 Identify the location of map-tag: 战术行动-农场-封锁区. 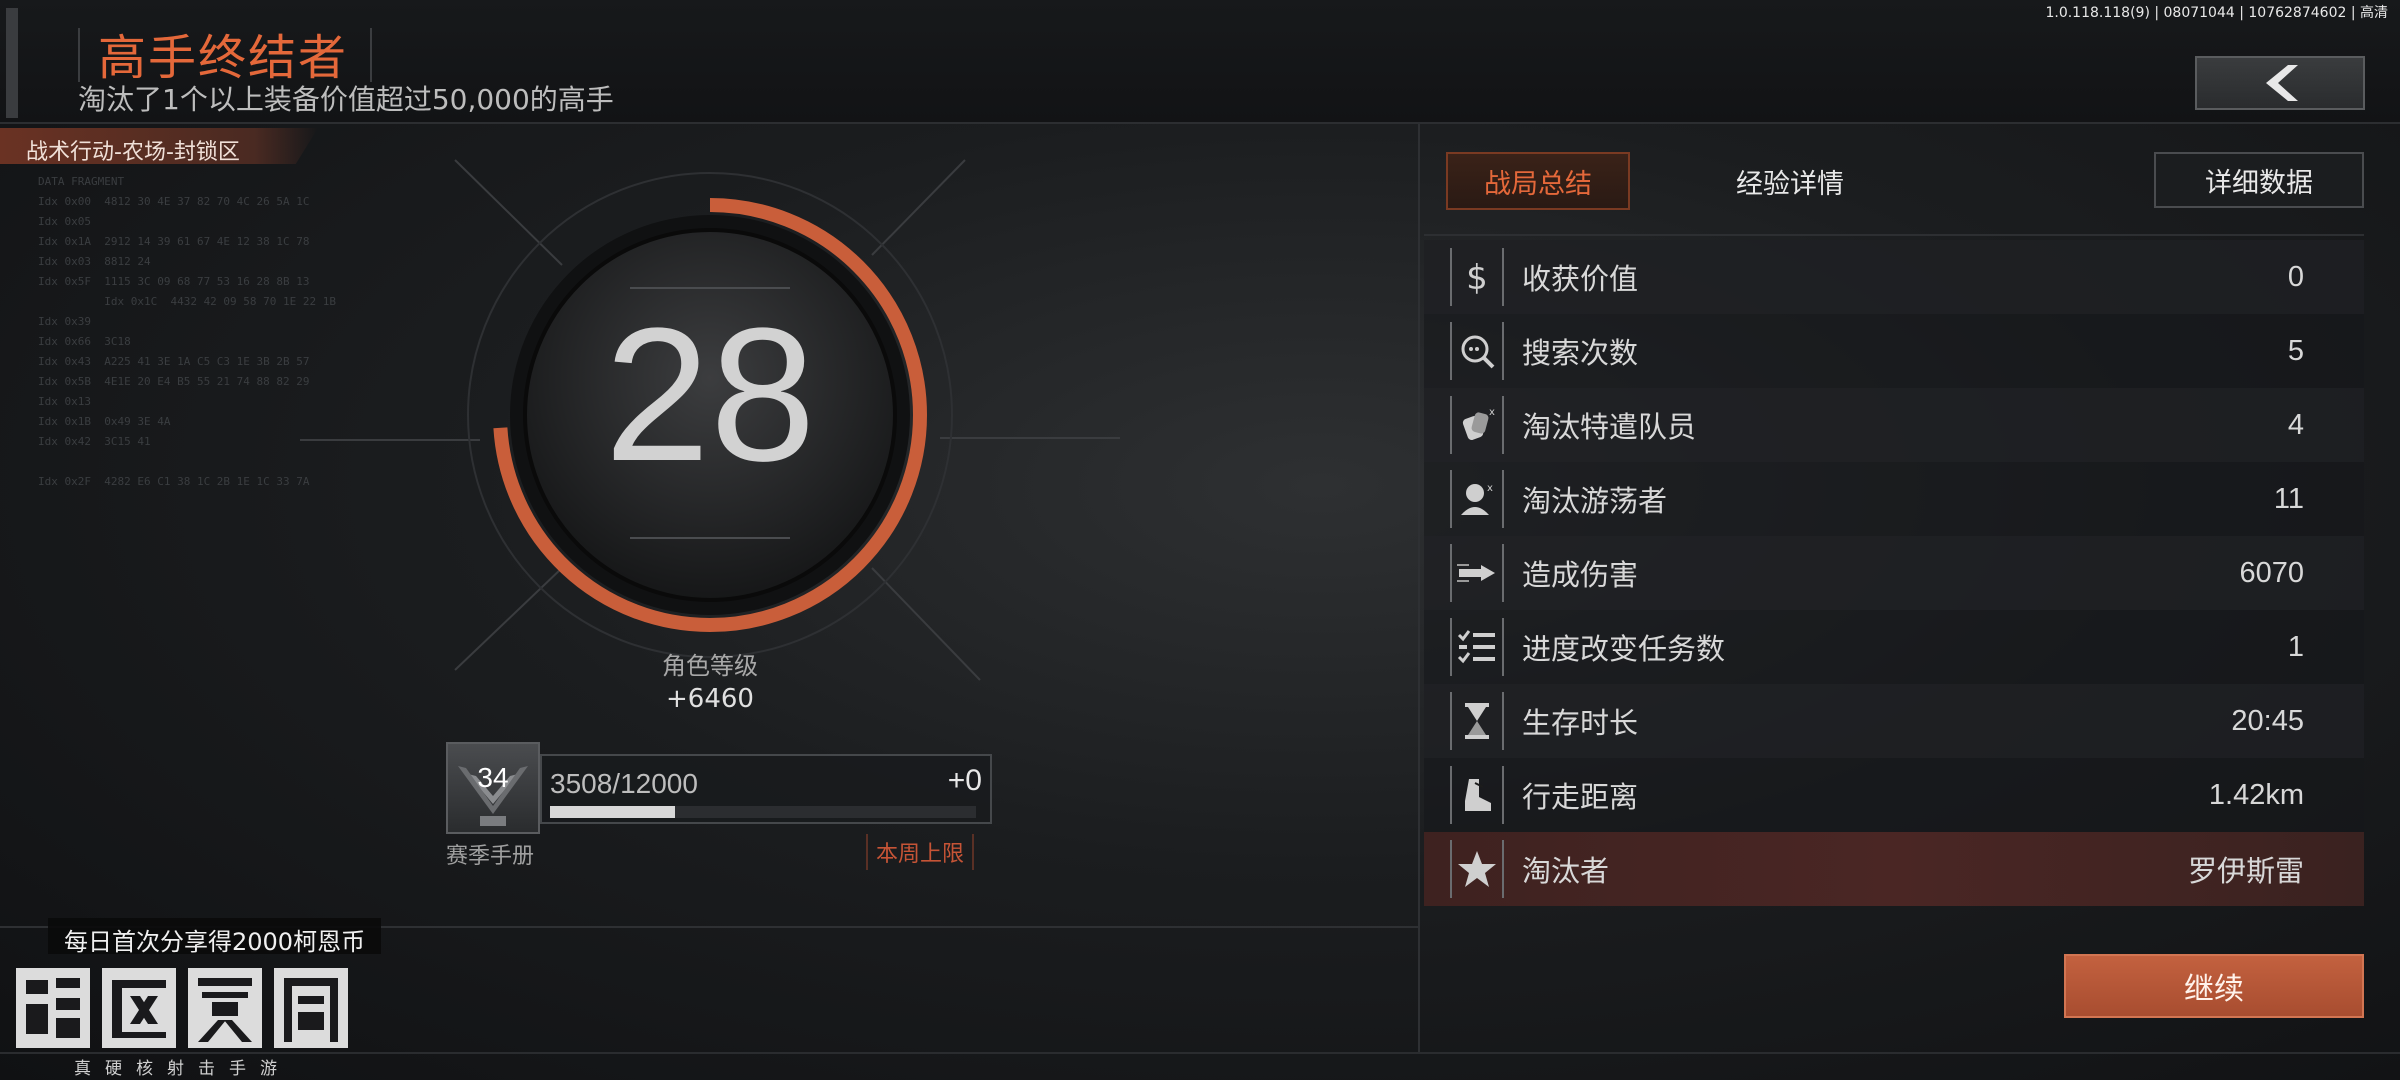
(159, 146).